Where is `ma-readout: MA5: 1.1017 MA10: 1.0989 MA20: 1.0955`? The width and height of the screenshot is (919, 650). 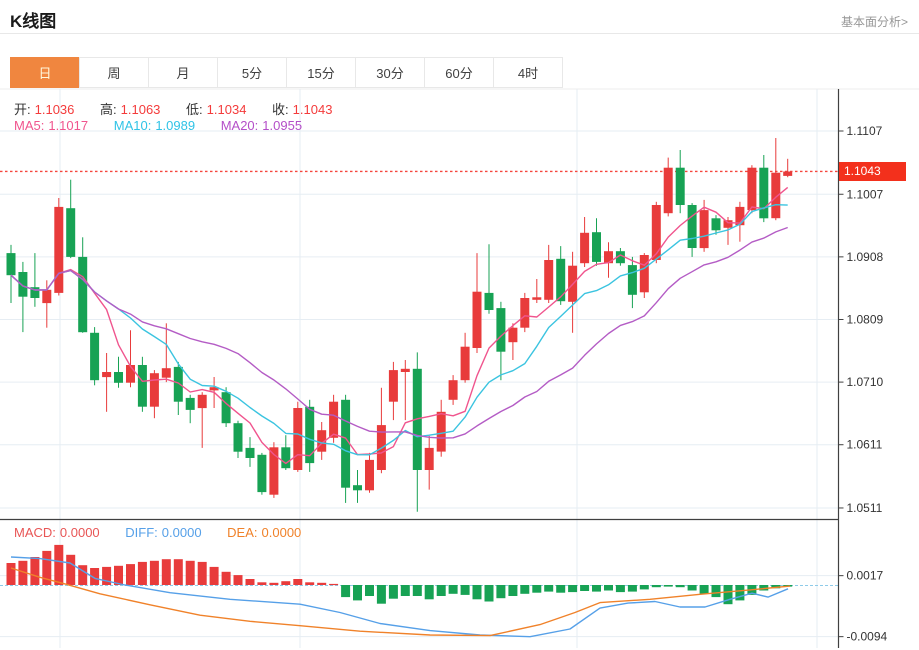 ma-readout: MA5: 1.1017 MA10: 1.0989 MA20: 1.0955 is located at coordinates (160, 125).